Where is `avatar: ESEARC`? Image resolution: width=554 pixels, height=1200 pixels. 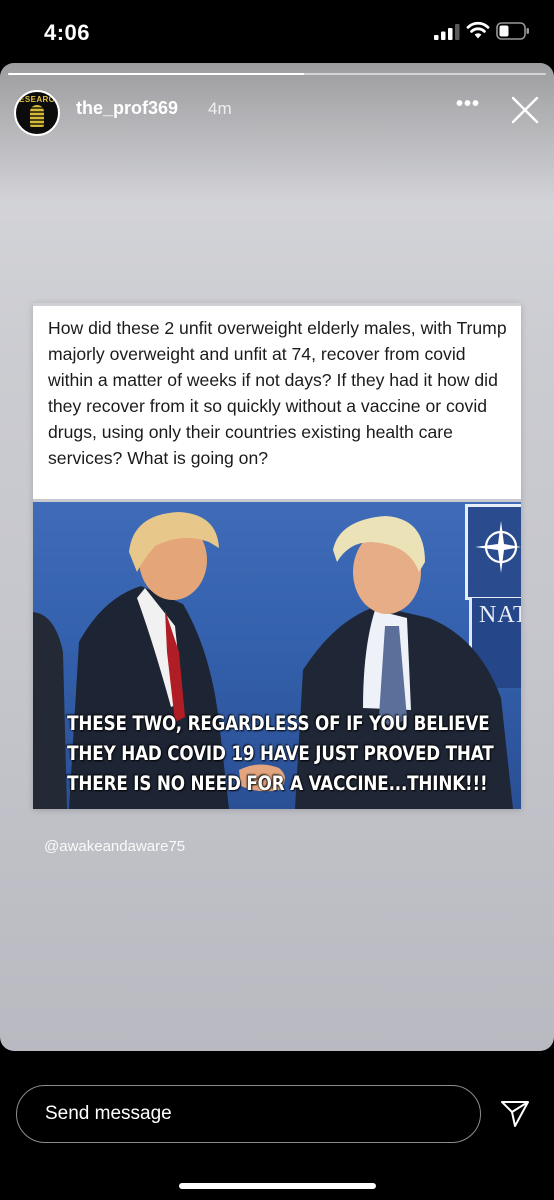
avatar: ESEARC is located at coordinates (37, 113).